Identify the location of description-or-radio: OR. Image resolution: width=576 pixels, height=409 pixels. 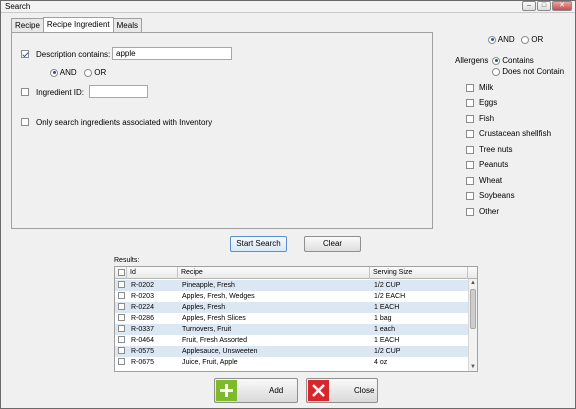
(95, 72).